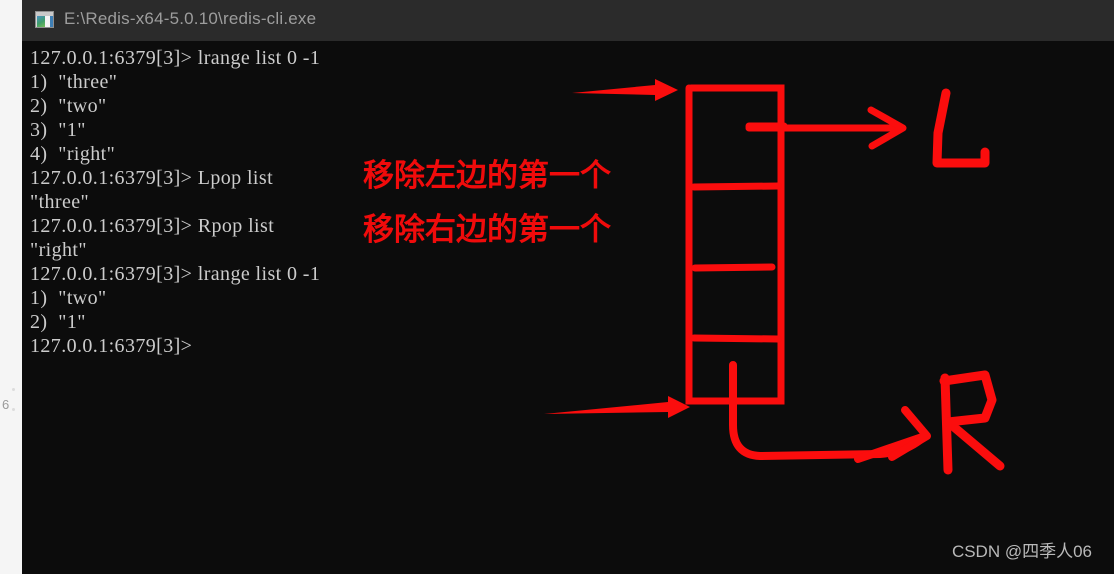 The image size is (1114, 574). I want to click on page-background-strip: 6, so click(11, 287).